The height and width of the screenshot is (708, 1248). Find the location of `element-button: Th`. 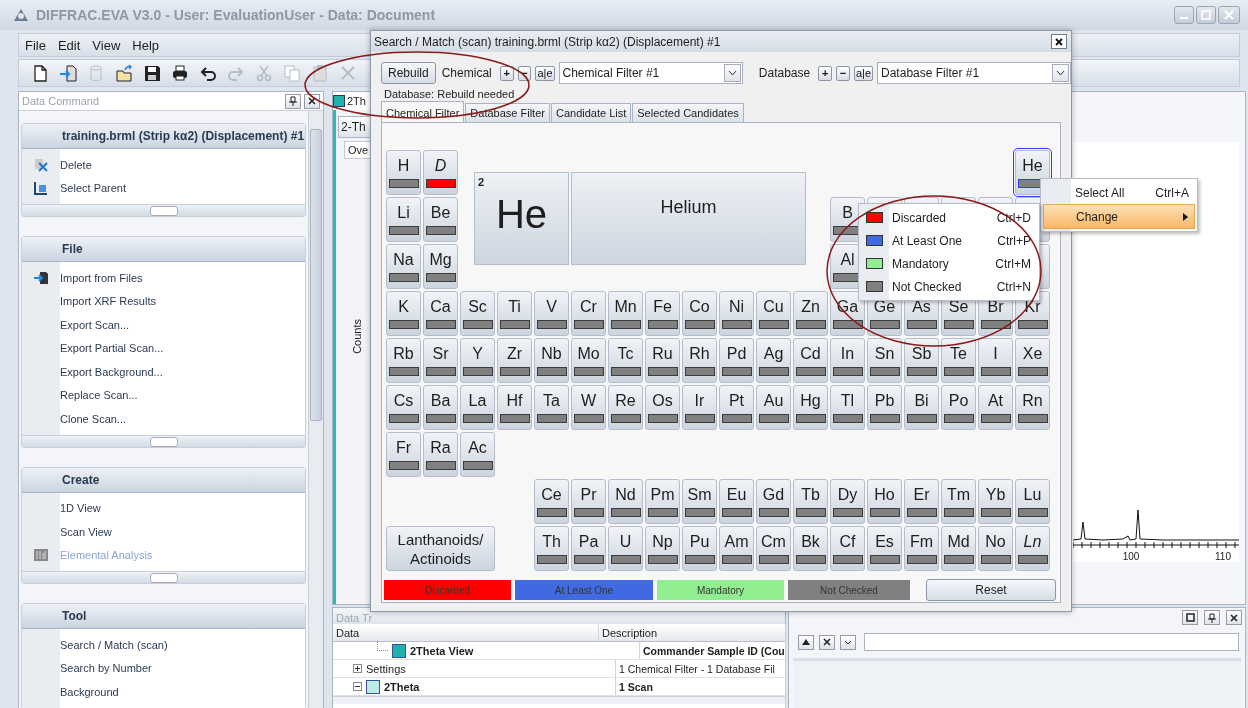

element-button: Th is located at coordinates (551, 548).